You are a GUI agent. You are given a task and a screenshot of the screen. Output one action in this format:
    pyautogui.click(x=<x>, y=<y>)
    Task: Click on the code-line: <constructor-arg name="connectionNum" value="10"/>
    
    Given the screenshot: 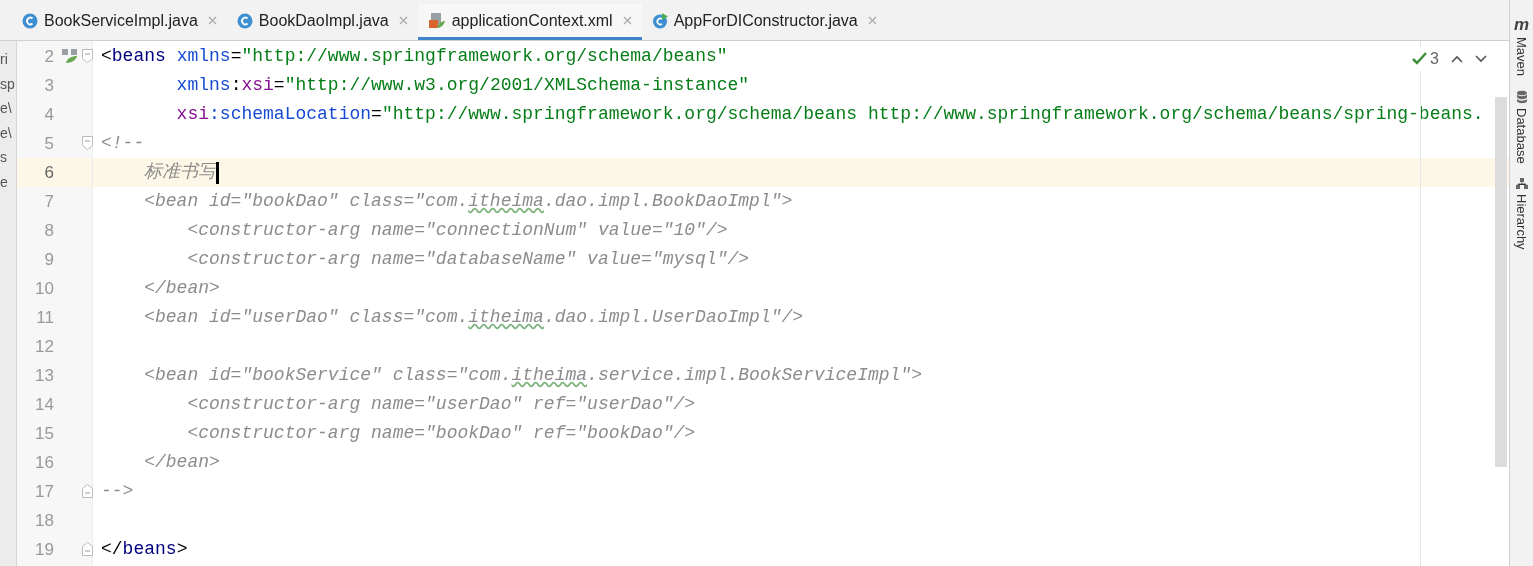 What is the action you would take?
    pyautogui.click(x=457, y=230)
    